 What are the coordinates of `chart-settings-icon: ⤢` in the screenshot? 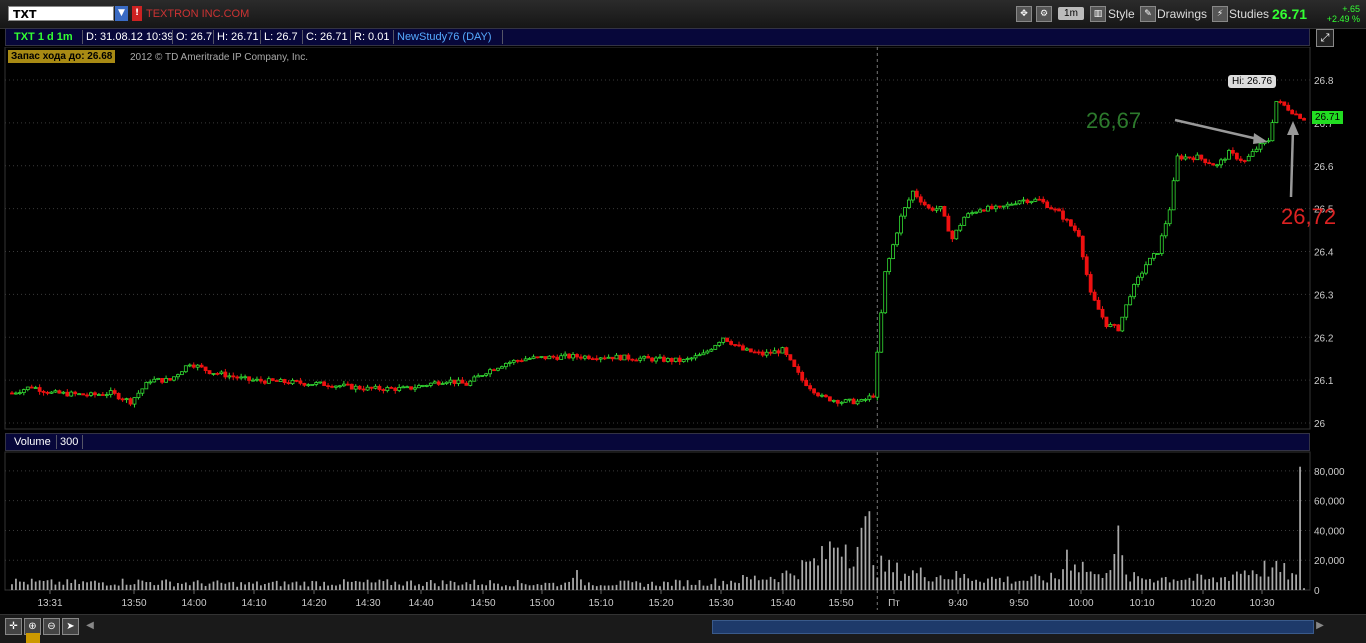 It's located at (1325, 38).